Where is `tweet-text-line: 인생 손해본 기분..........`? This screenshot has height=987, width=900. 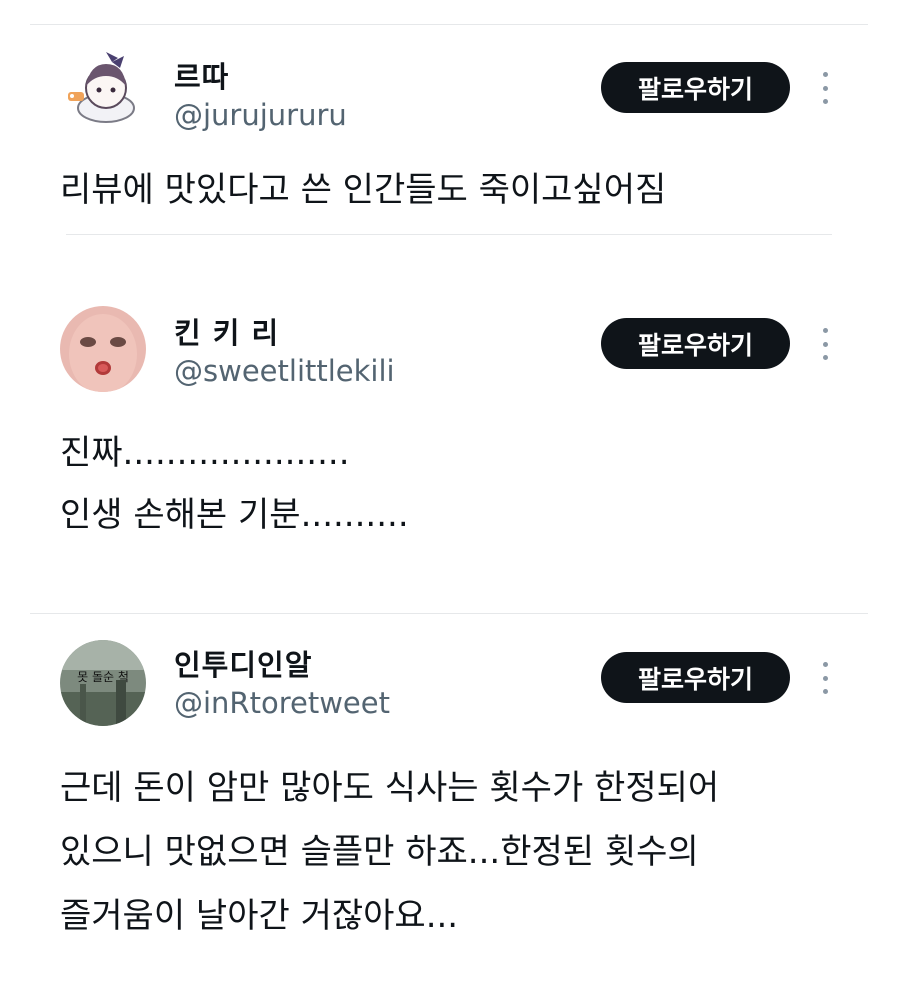 tweet-text-line: 인생 손해본 기분.......... is located at coordinates (234, 515).